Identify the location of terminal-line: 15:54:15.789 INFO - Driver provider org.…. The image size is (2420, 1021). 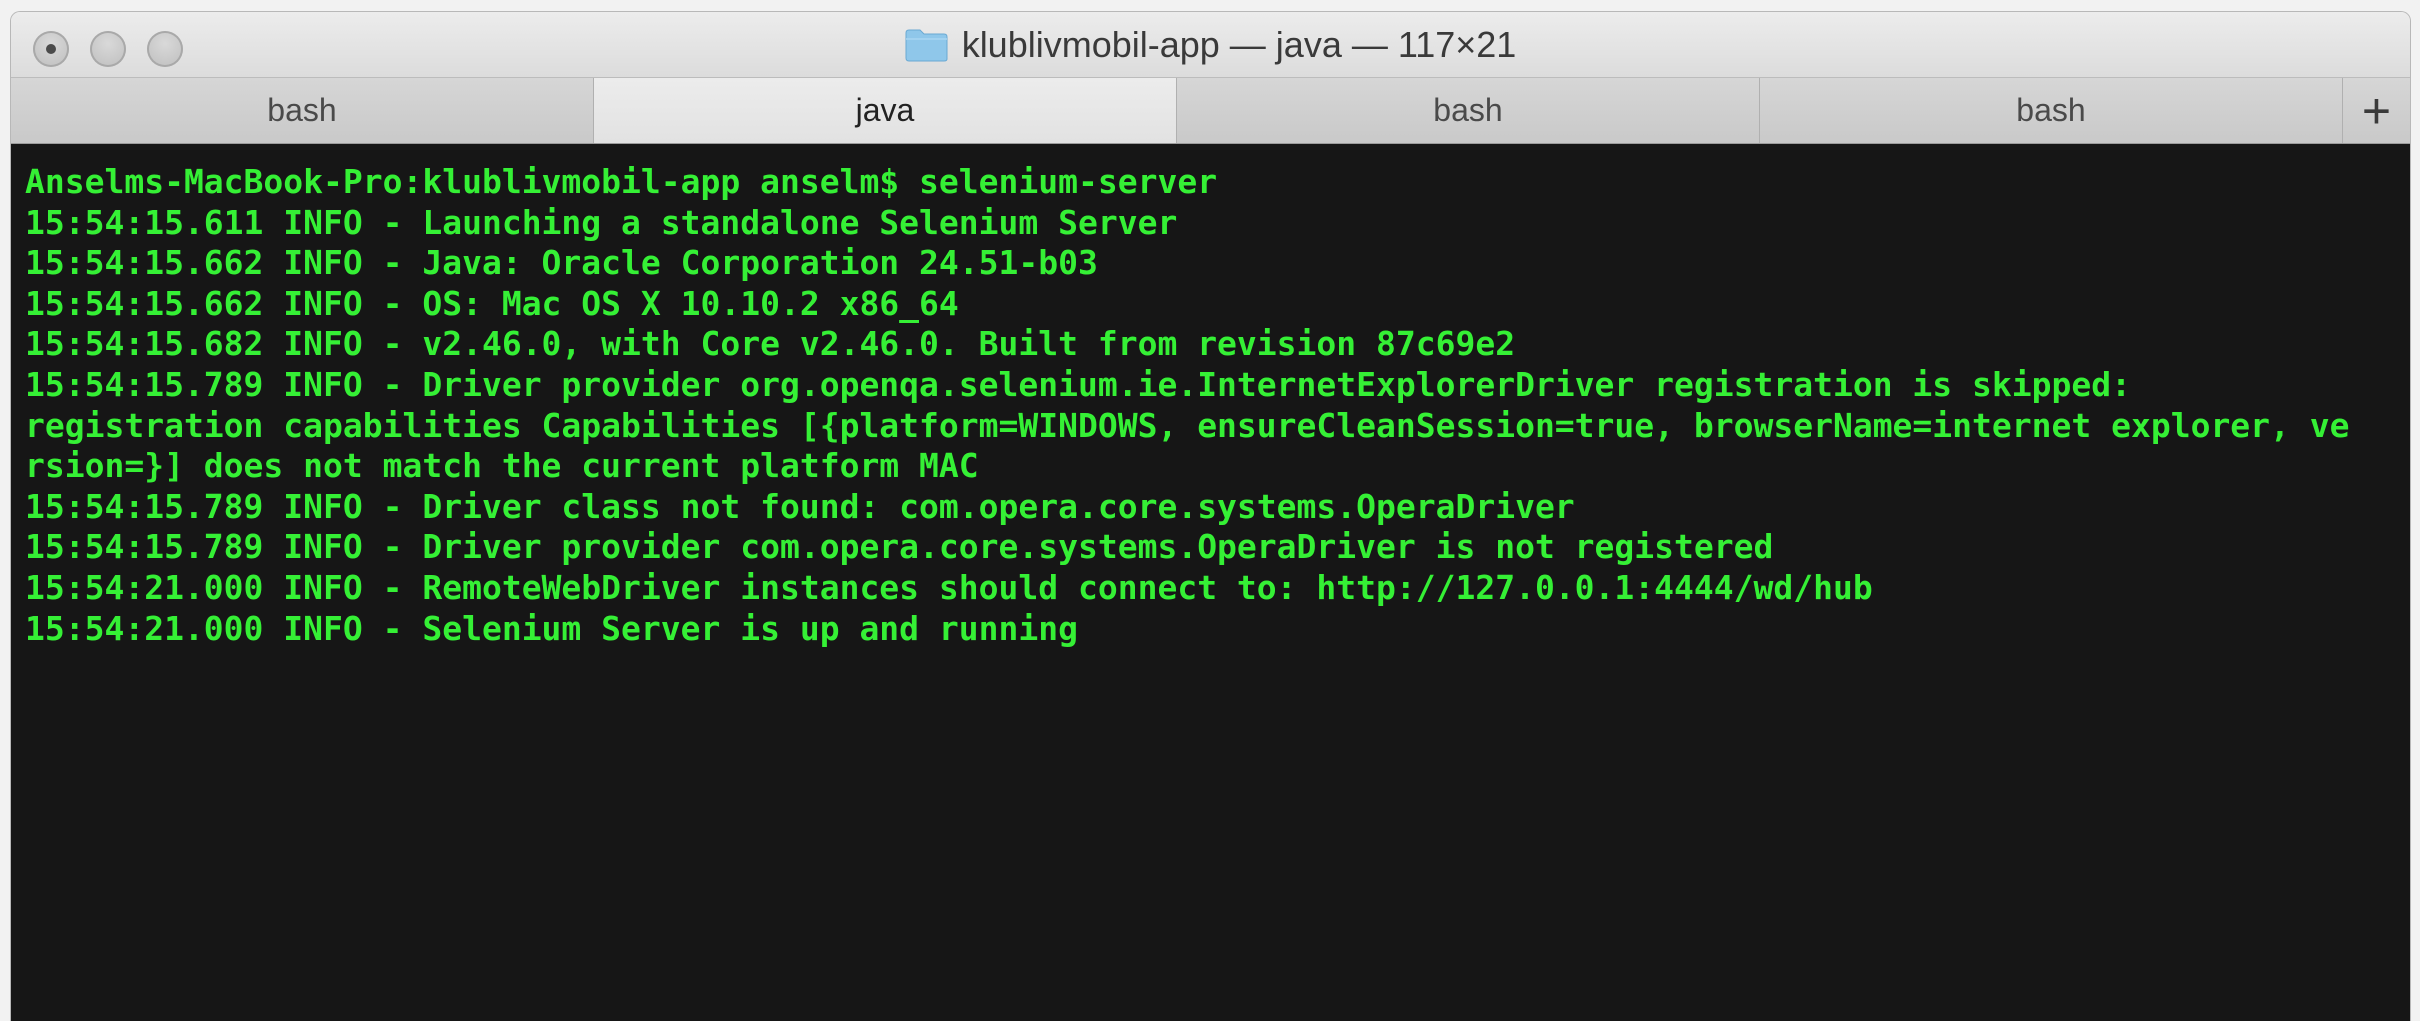
(1078, 384).